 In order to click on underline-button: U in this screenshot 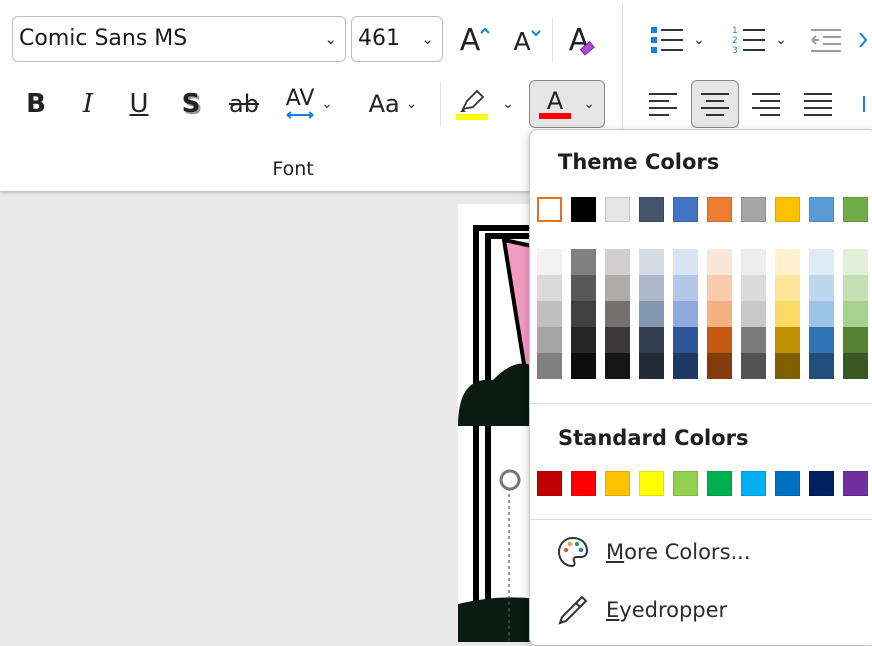, I will do `click(139, 104)`.